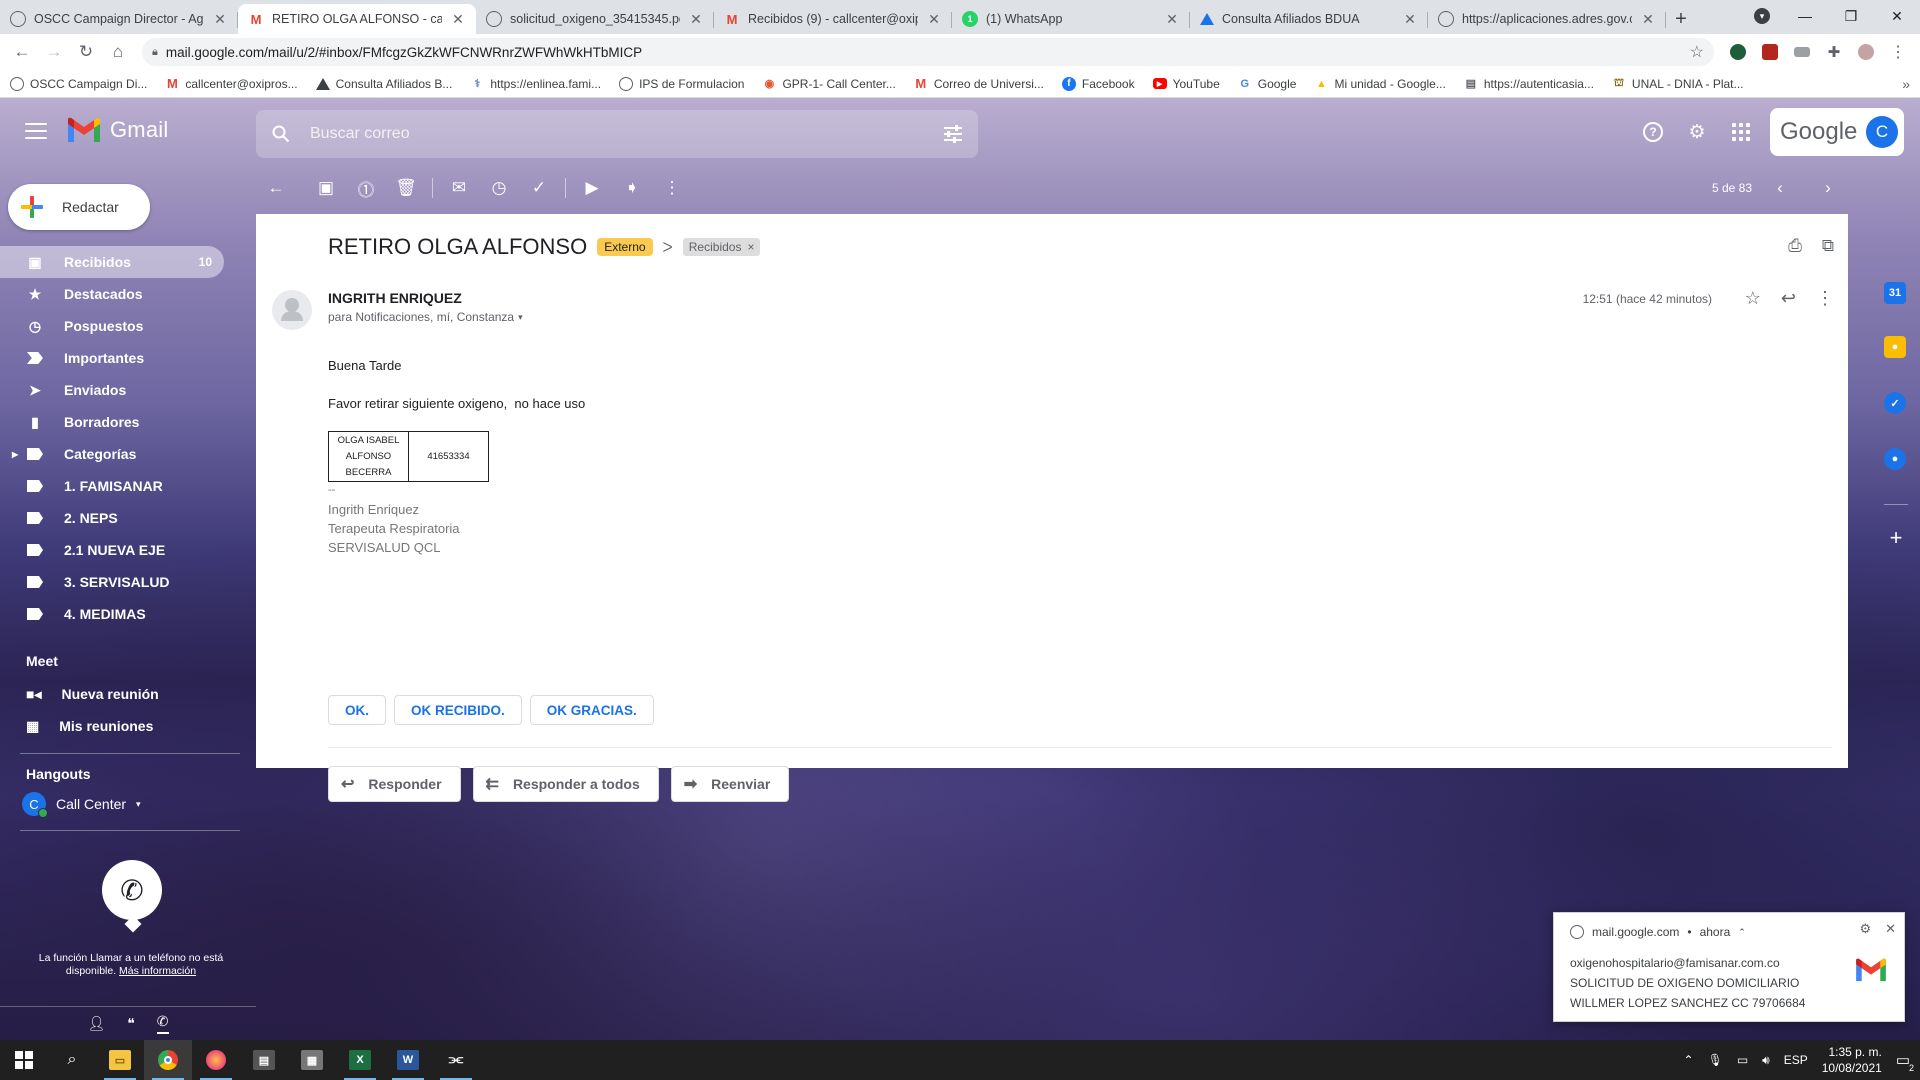 The width and height of the screenshot is (1920, 1080). What do you see at coordinates (668, 247) in the screenshot?
I see `important-marker-icon: ᐳ` at bounding box center [668, 247].